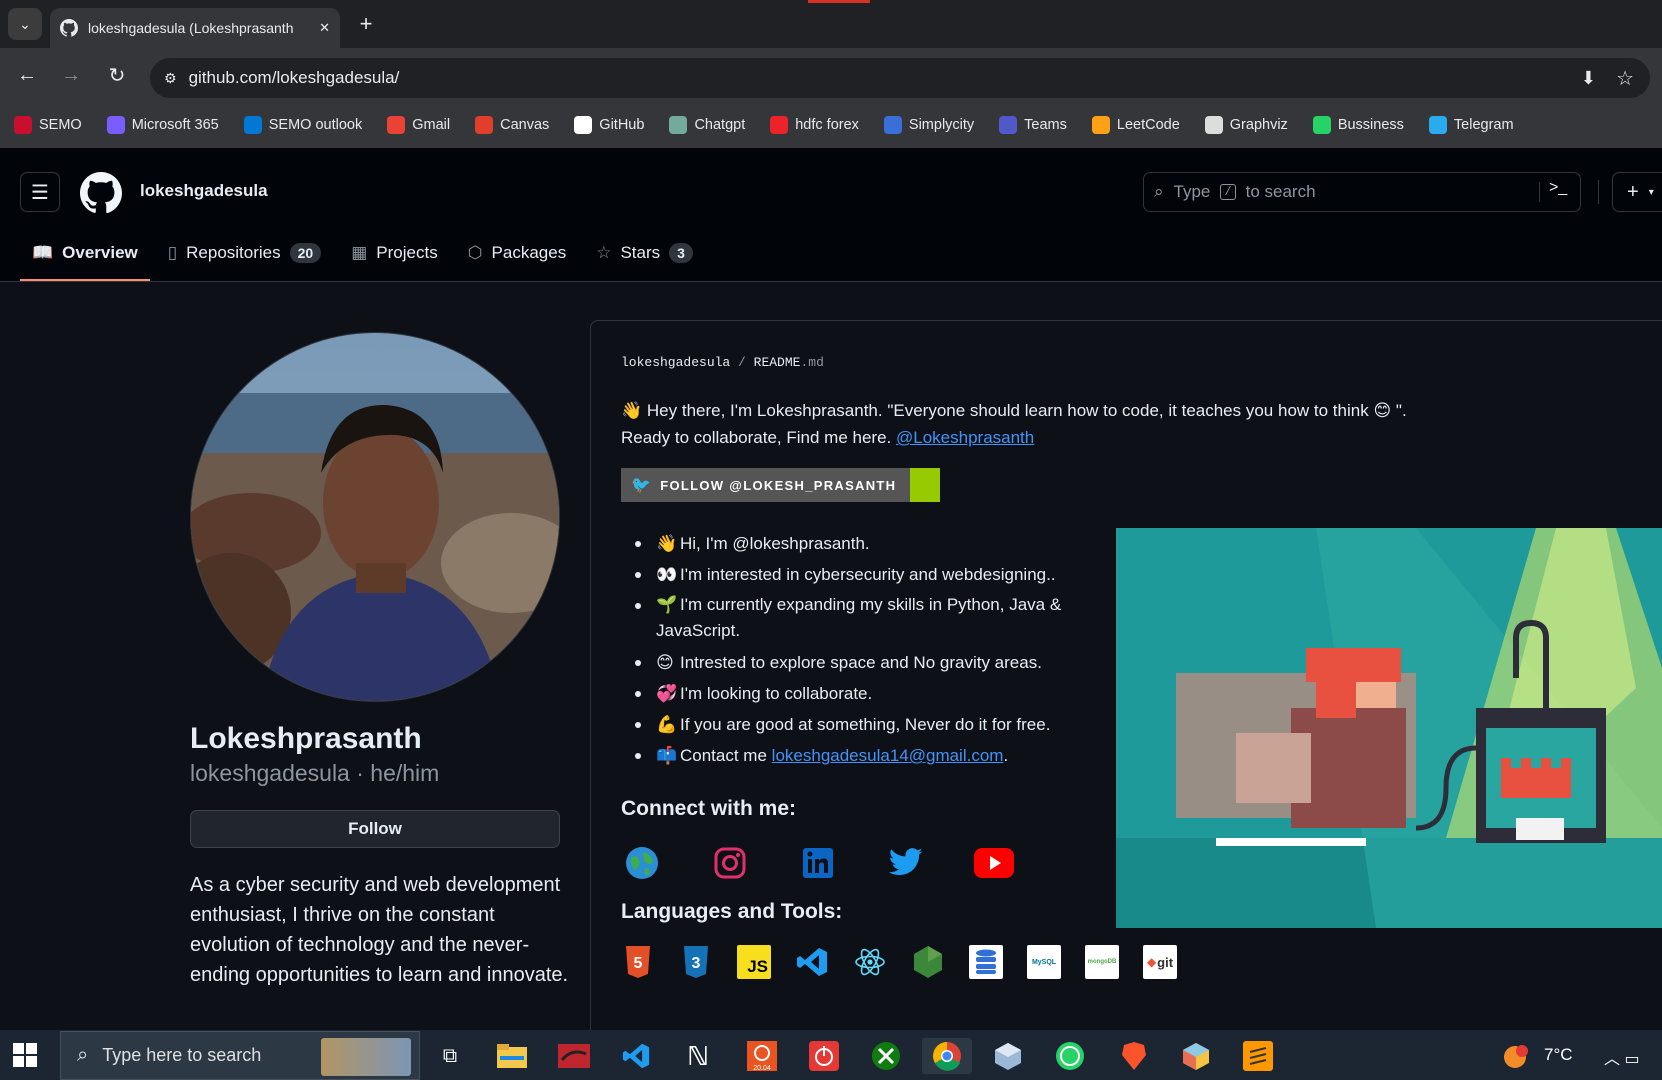 Image resolution: width=1662 pixels, height=1080 pixels. I want to click on bookmark-gmail: Gmail, so click(418, 125).